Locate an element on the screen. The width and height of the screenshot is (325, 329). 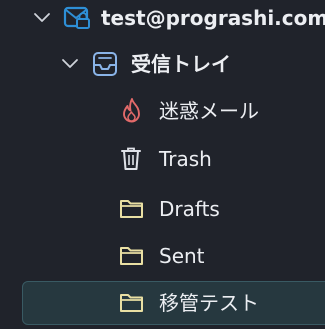
folder-item-trash: Trash is located at coordinates (162, 159).